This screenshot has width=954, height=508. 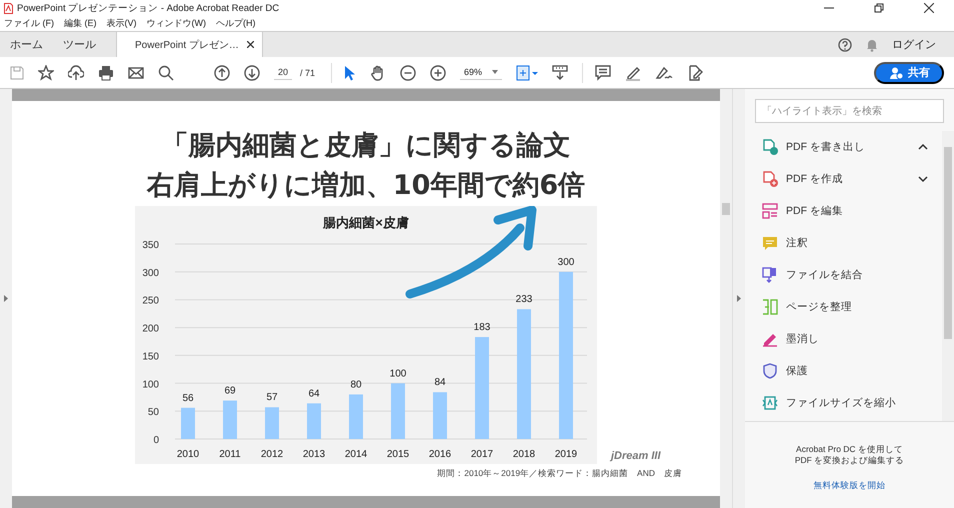 What do you see at coordinates (566, 262) in the screenshot?
I see `value-label: 300` at bounding box center [566, 262].